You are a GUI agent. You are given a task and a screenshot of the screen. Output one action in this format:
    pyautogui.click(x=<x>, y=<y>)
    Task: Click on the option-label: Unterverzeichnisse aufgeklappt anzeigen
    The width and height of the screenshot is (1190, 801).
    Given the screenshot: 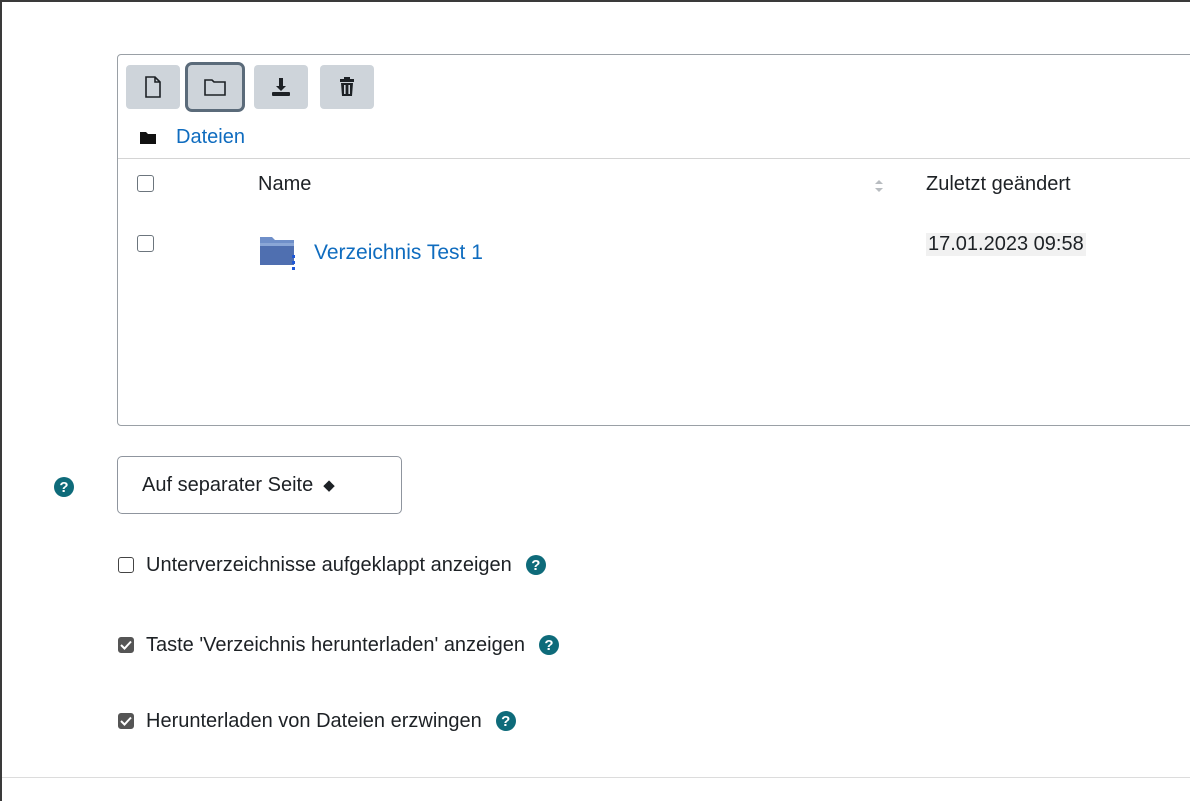 What is the action you would take?
    pyautogui.click(x=329, y=564)
    